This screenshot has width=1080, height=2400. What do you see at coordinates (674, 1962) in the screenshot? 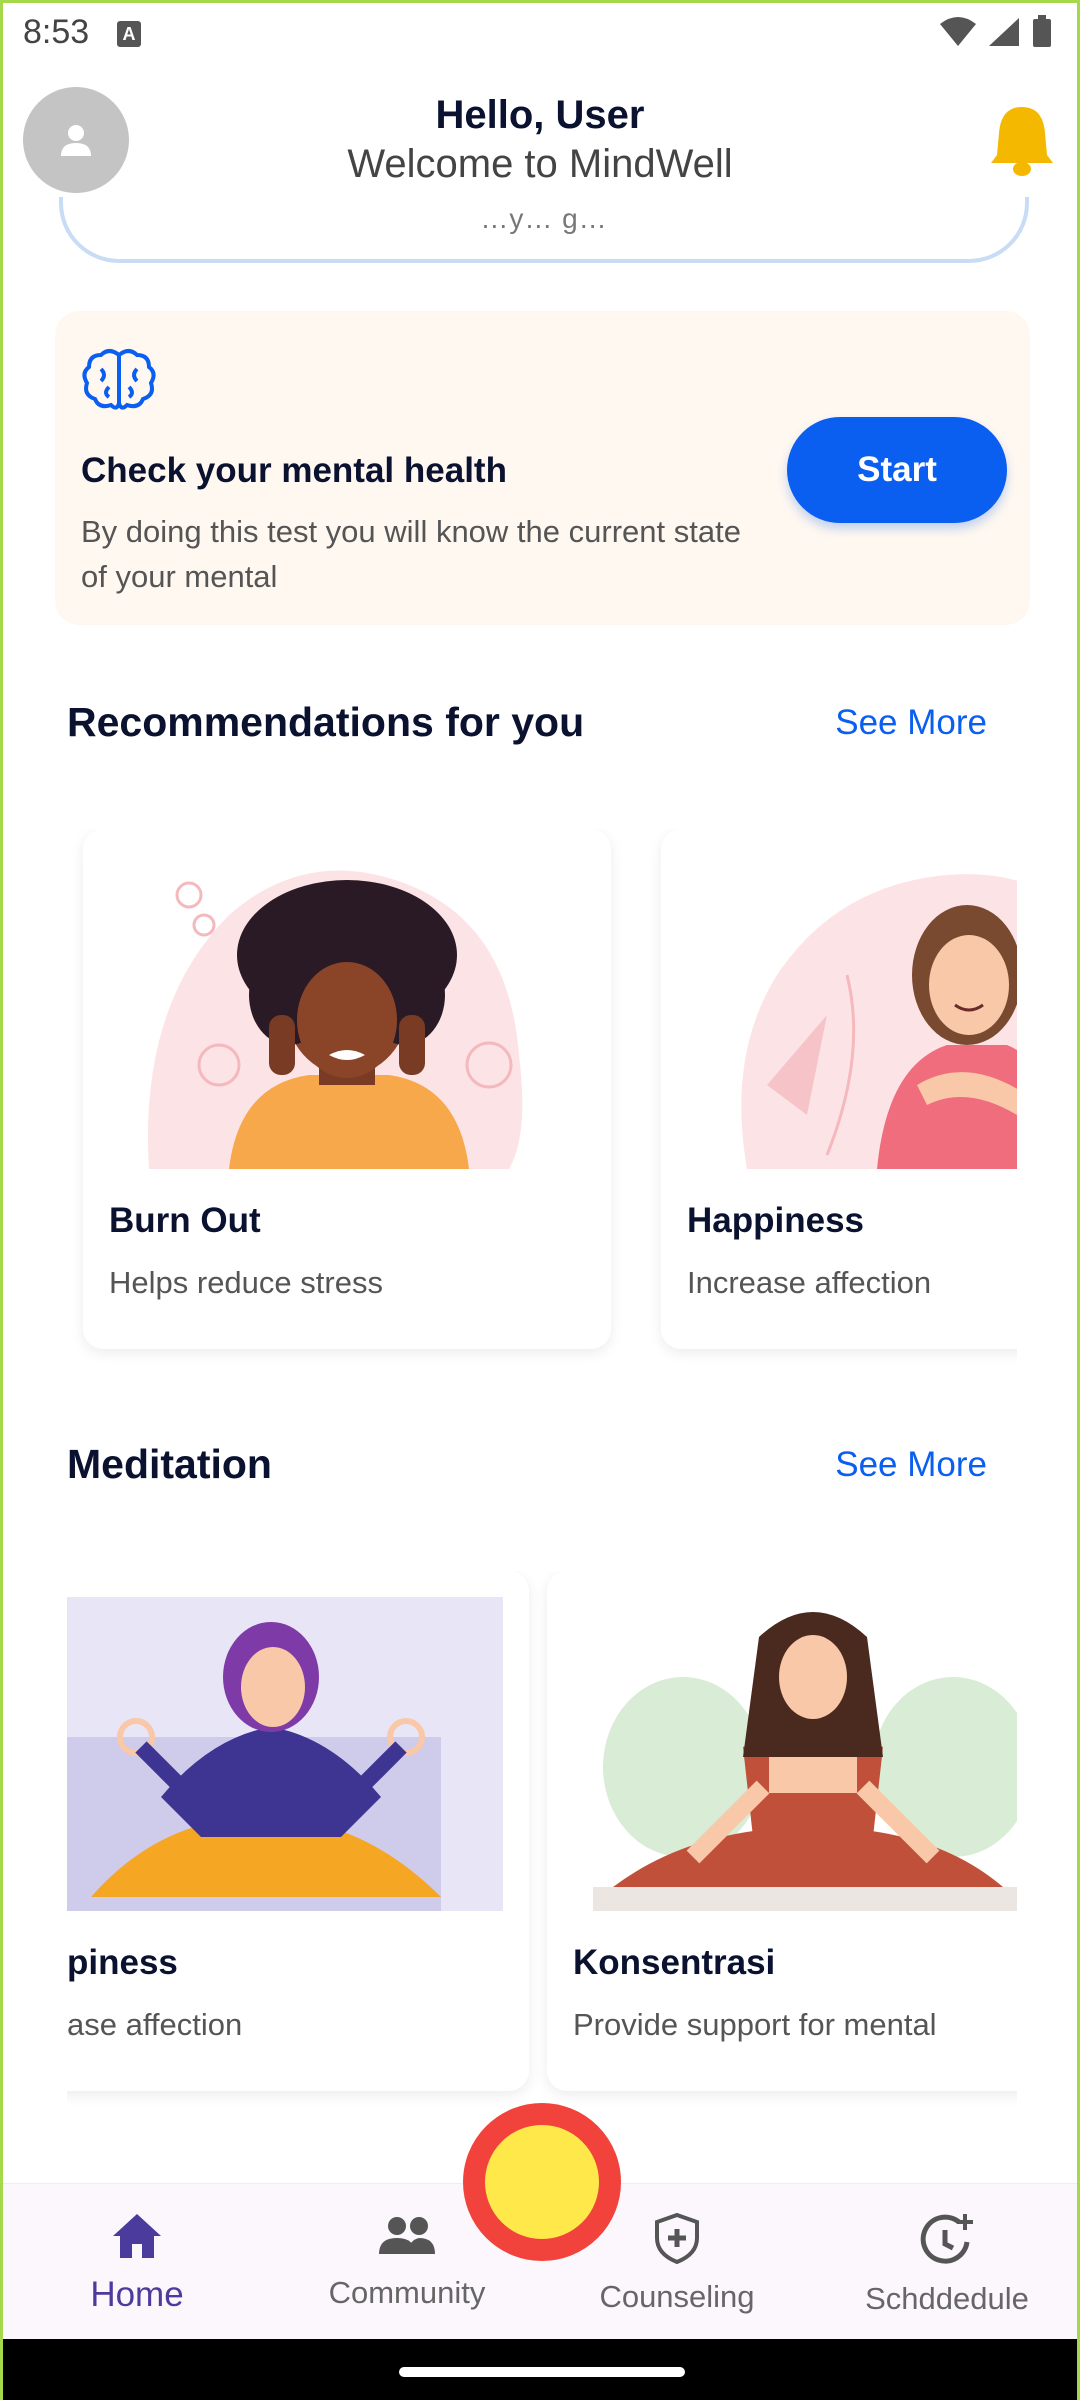
I see `card-title: Konsentrasi` at bounding box center [674, 1962].